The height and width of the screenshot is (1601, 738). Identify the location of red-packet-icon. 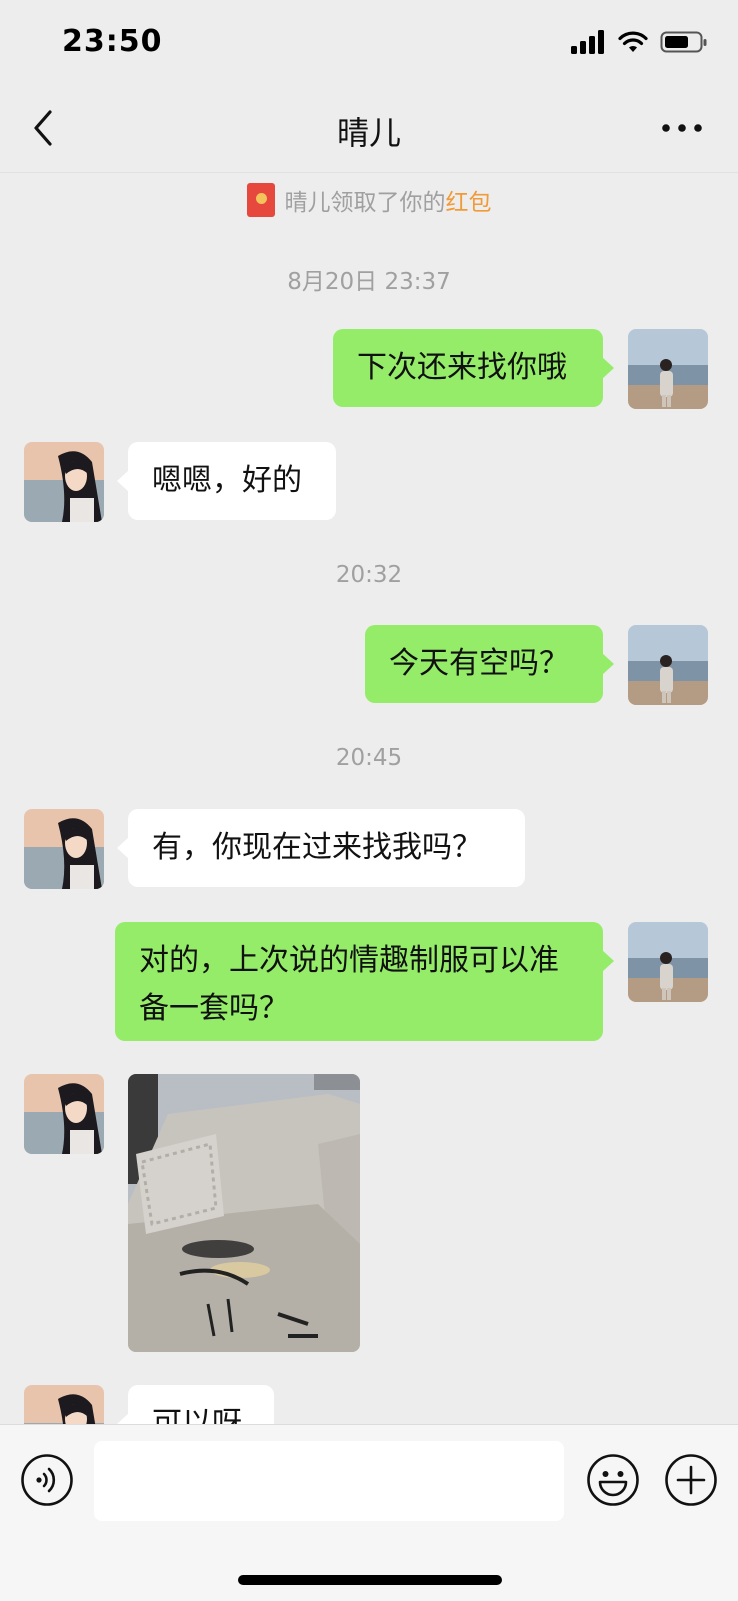
(260, 200).